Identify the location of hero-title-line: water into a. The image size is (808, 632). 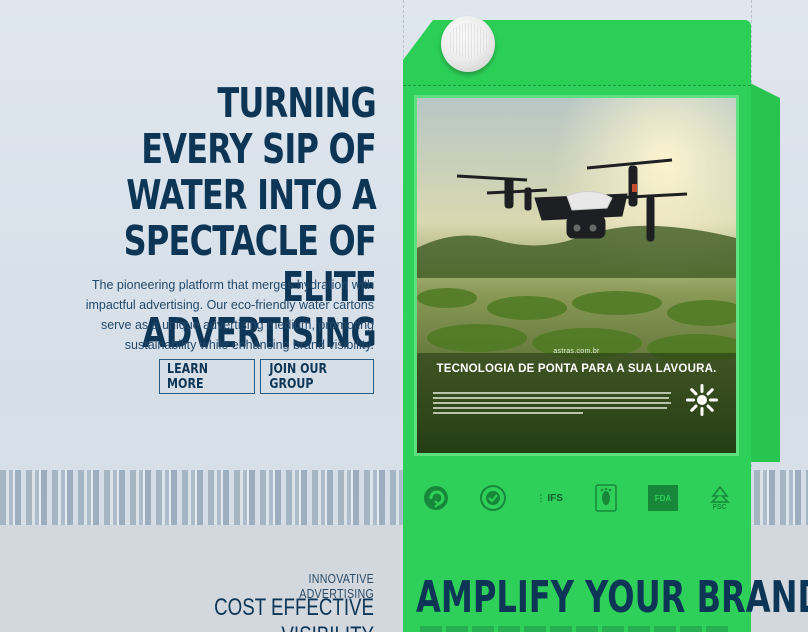
(251, 195).